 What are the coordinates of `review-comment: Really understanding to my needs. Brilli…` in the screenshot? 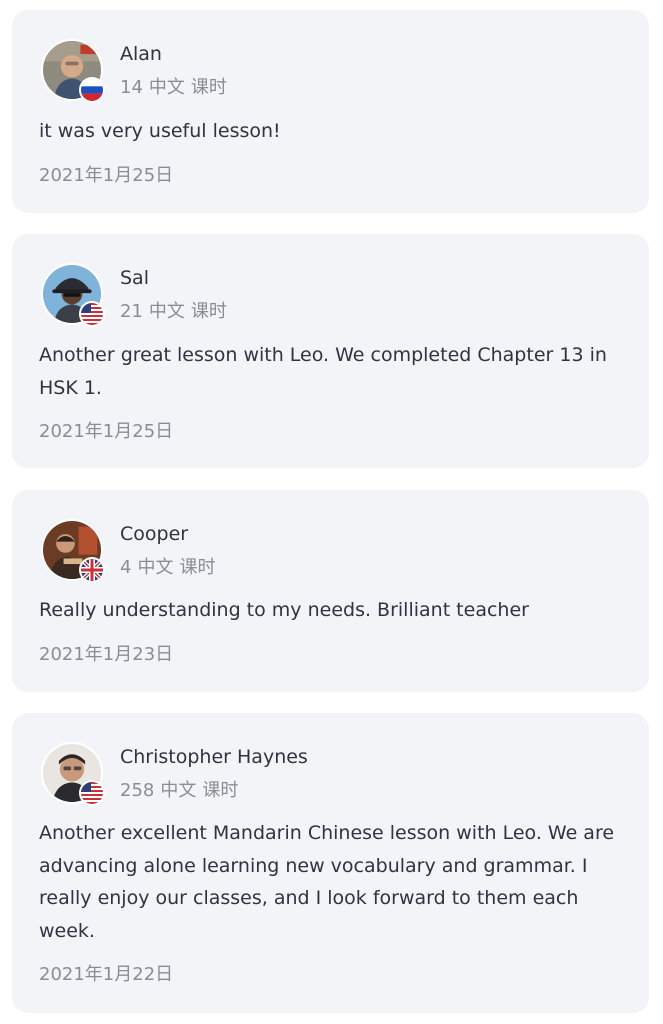 It's located at (284, 610).